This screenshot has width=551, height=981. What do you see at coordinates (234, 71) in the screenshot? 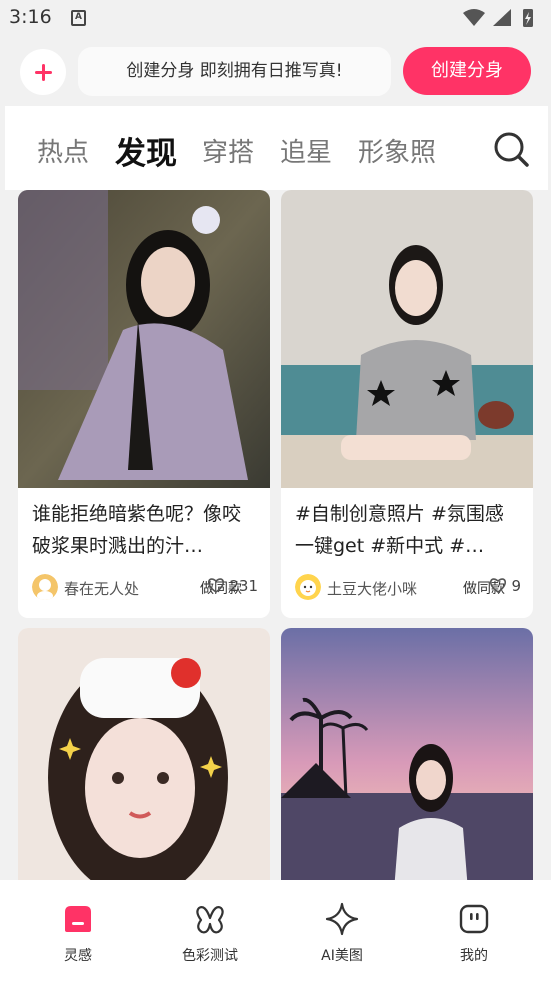
I see `promo-banner: 创建分身 即刻拥有日推写真!` at bounding box center [234, 71].